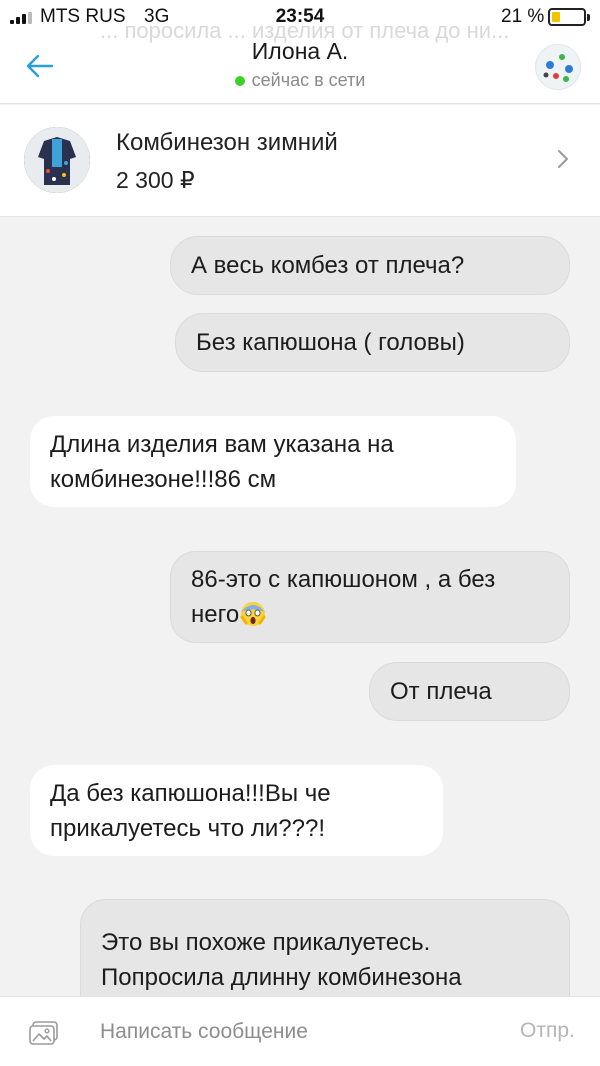 Image resolution: width=600 pixels, height=1066 pixels. What do you see at coordinates (300, 161) in the screenshot?
I see `product-card: Комбинезон зимний 2 300 ₽` at bounding box center [300, 161].